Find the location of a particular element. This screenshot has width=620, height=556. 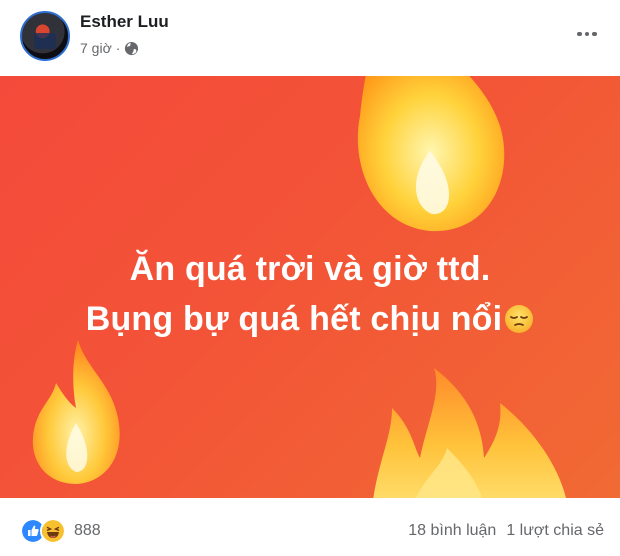

post-meta: 7 giờ · is located at coordinates (109, 48).